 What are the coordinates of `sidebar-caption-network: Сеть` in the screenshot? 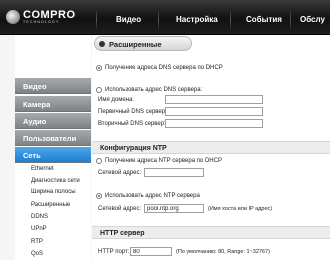 It's located at (53, 155).